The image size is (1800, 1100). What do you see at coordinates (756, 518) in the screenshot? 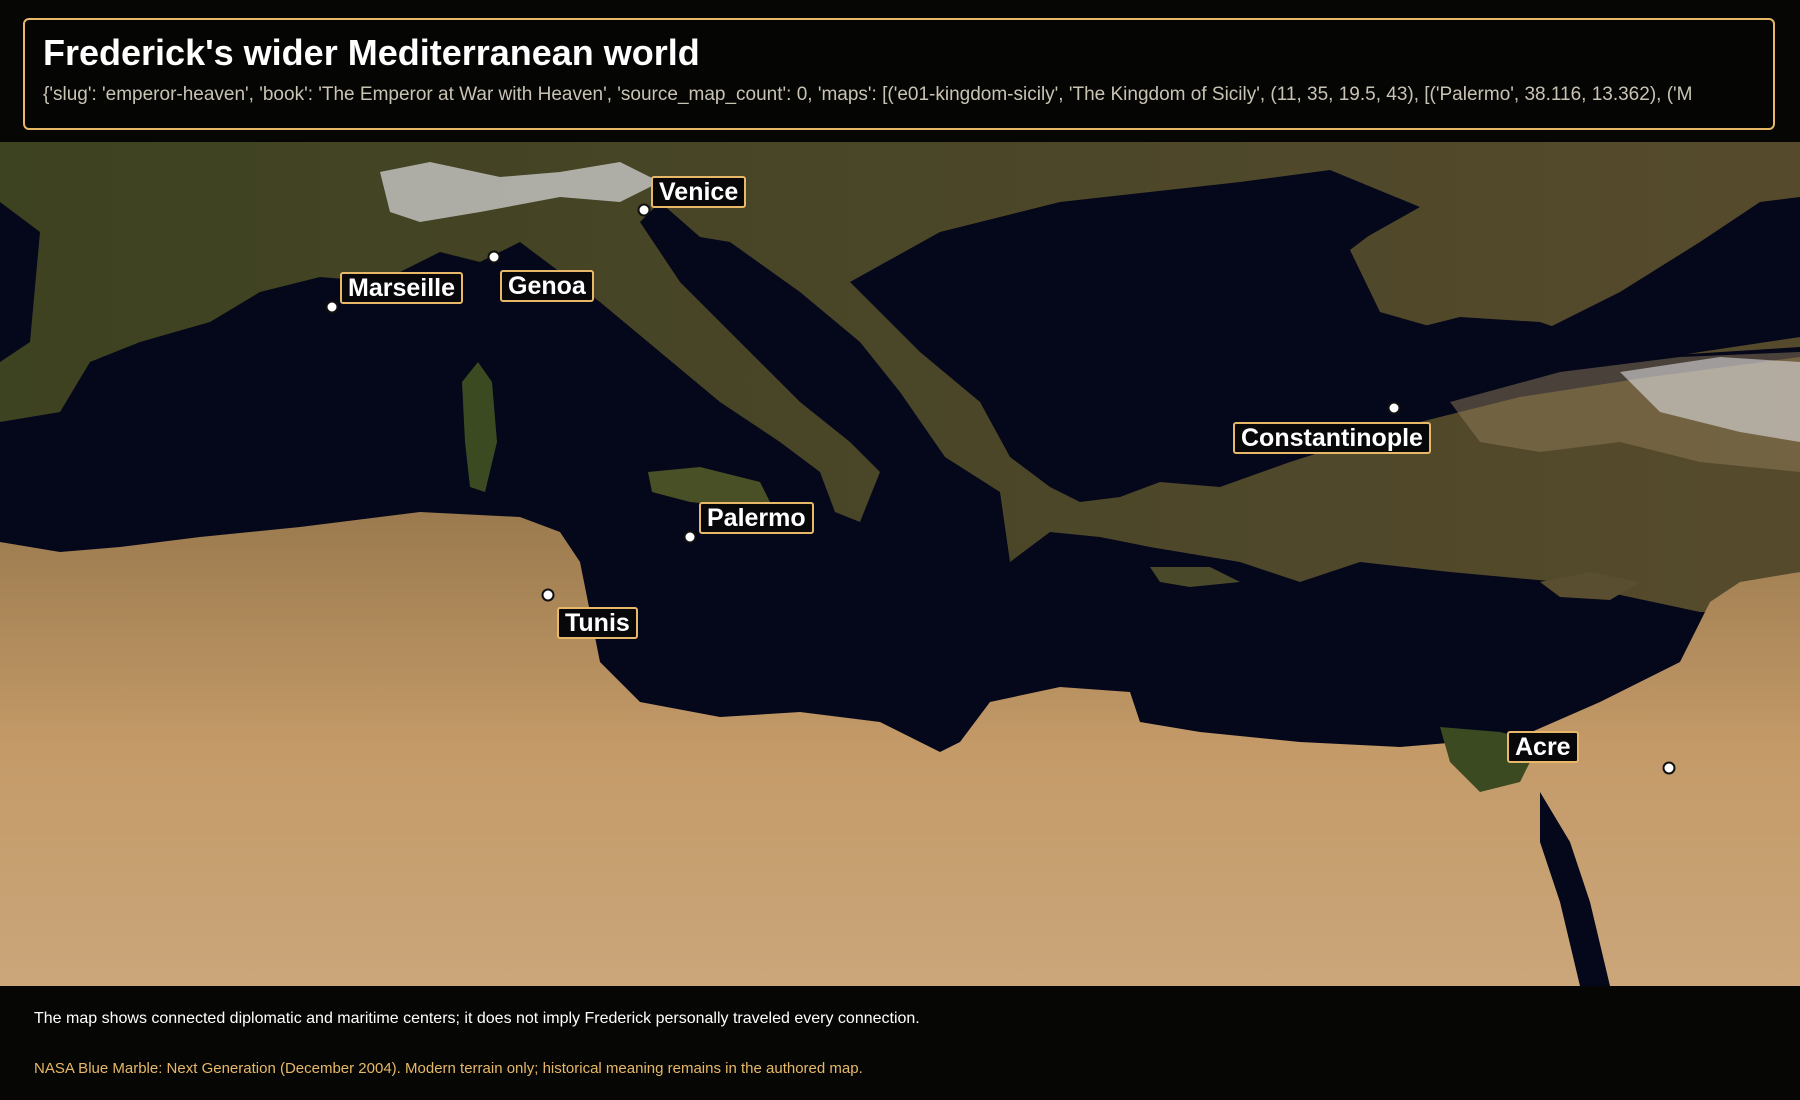
I see `palermo-label: Palermo` at bounding box center [756, 518].